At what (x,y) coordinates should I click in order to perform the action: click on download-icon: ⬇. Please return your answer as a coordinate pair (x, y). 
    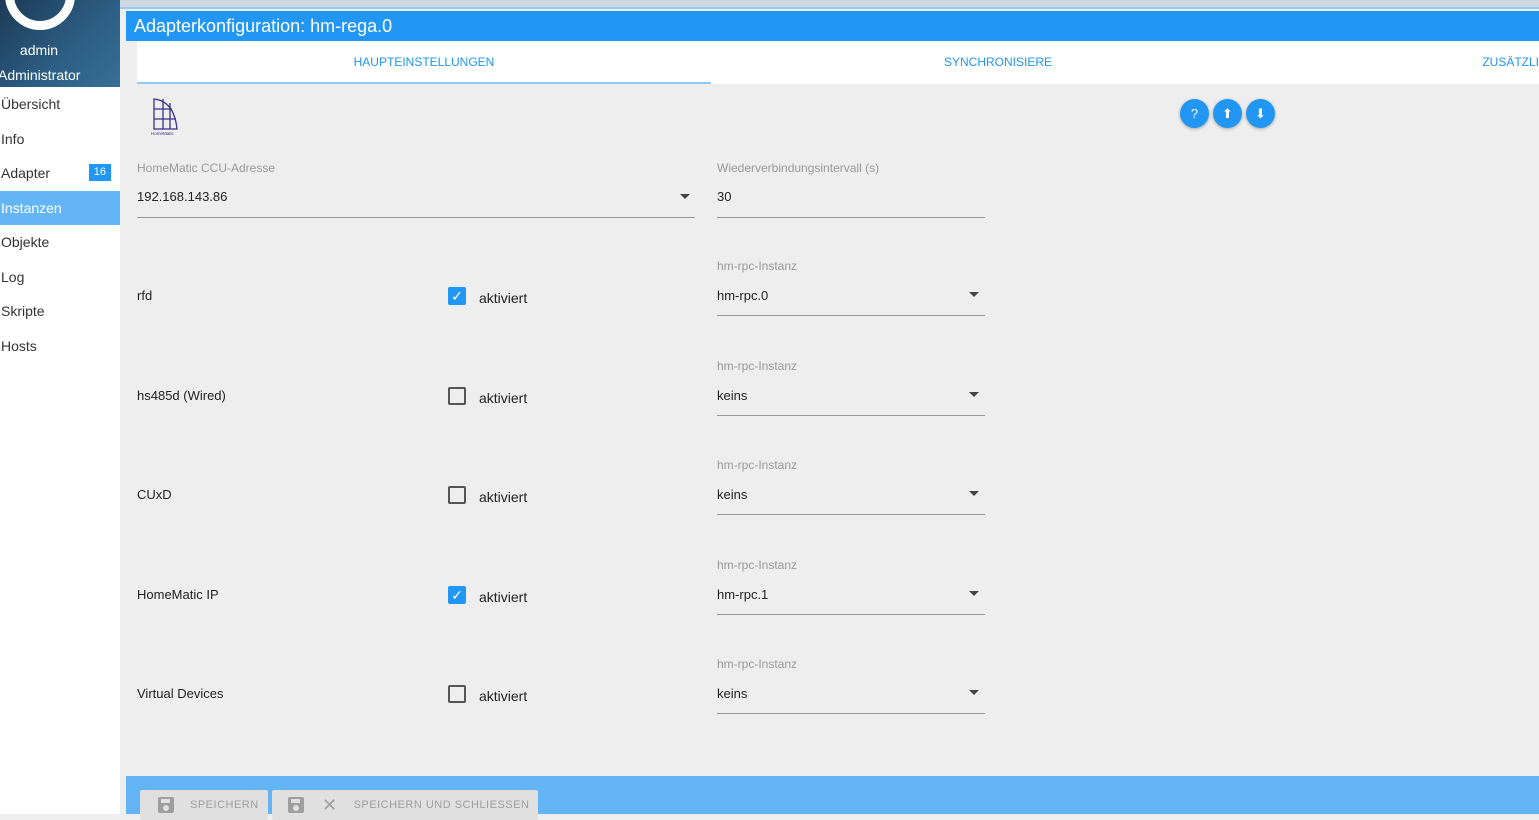
    Looking at the image, I should click on (1260, 113).